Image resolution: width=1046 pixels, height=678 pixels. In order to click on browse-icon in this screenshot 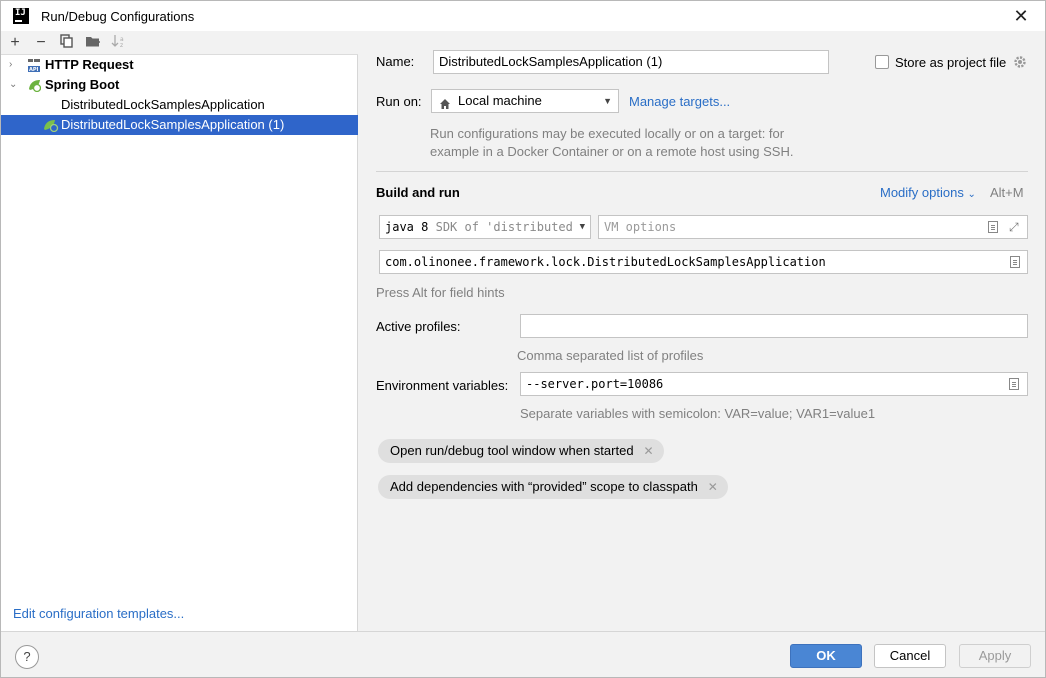, I will do `click(1015, 262)`.